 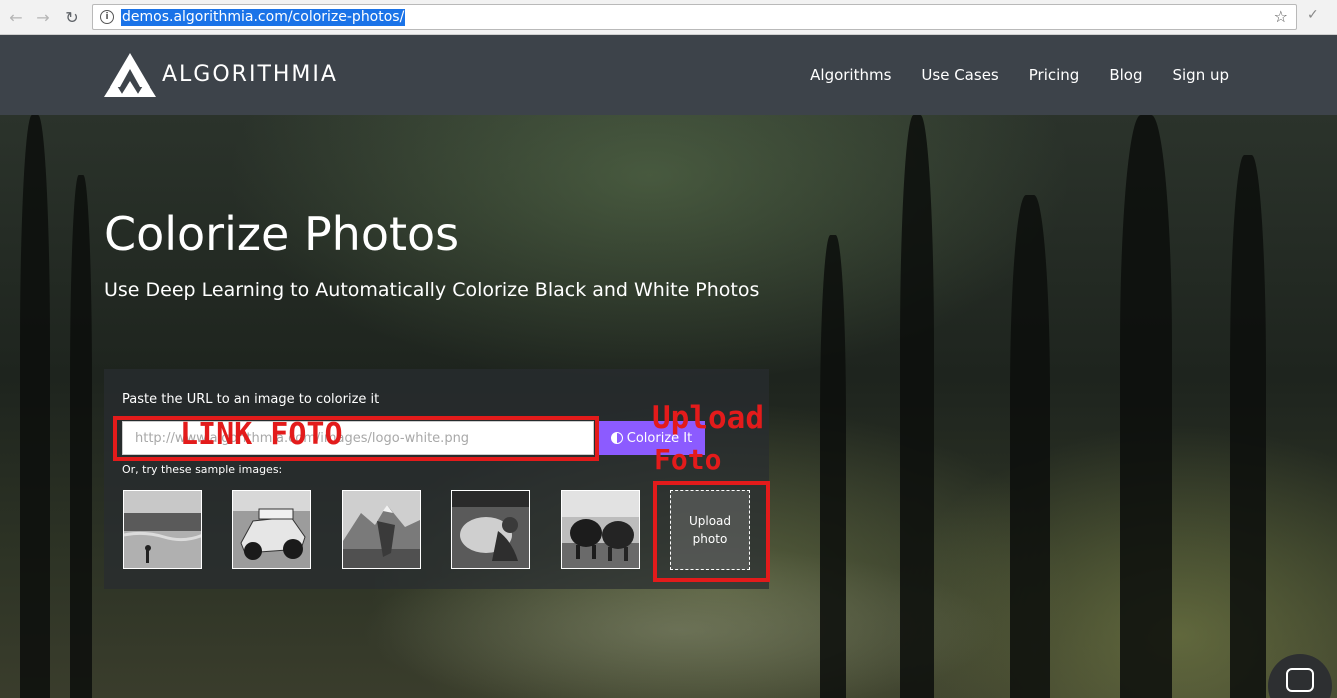 I want to click on annotation-upload-box, so click(x=711, y=531).